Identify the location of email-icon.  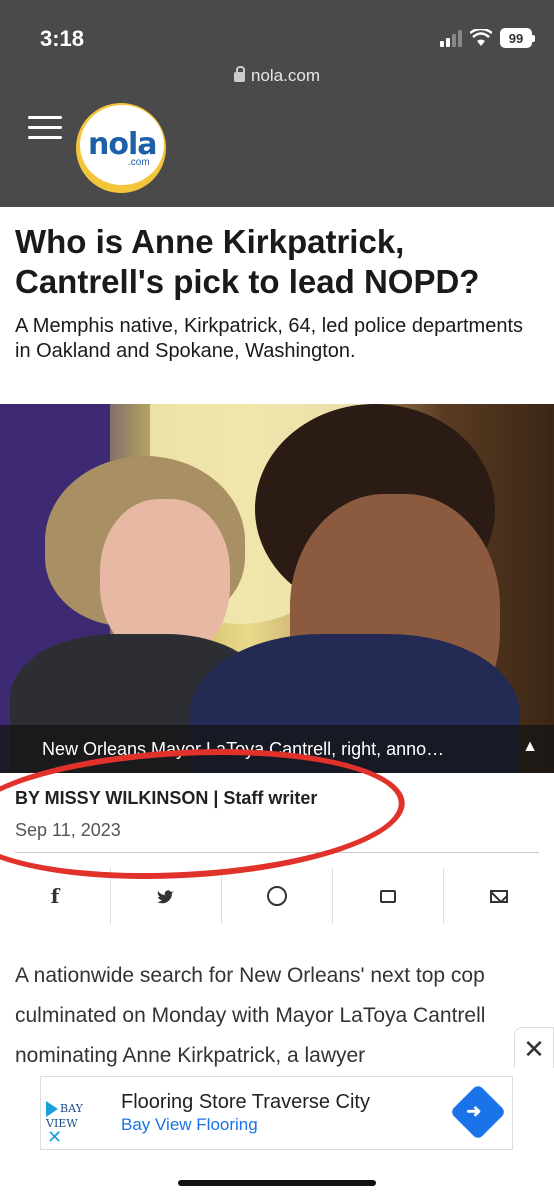
(499, 896).